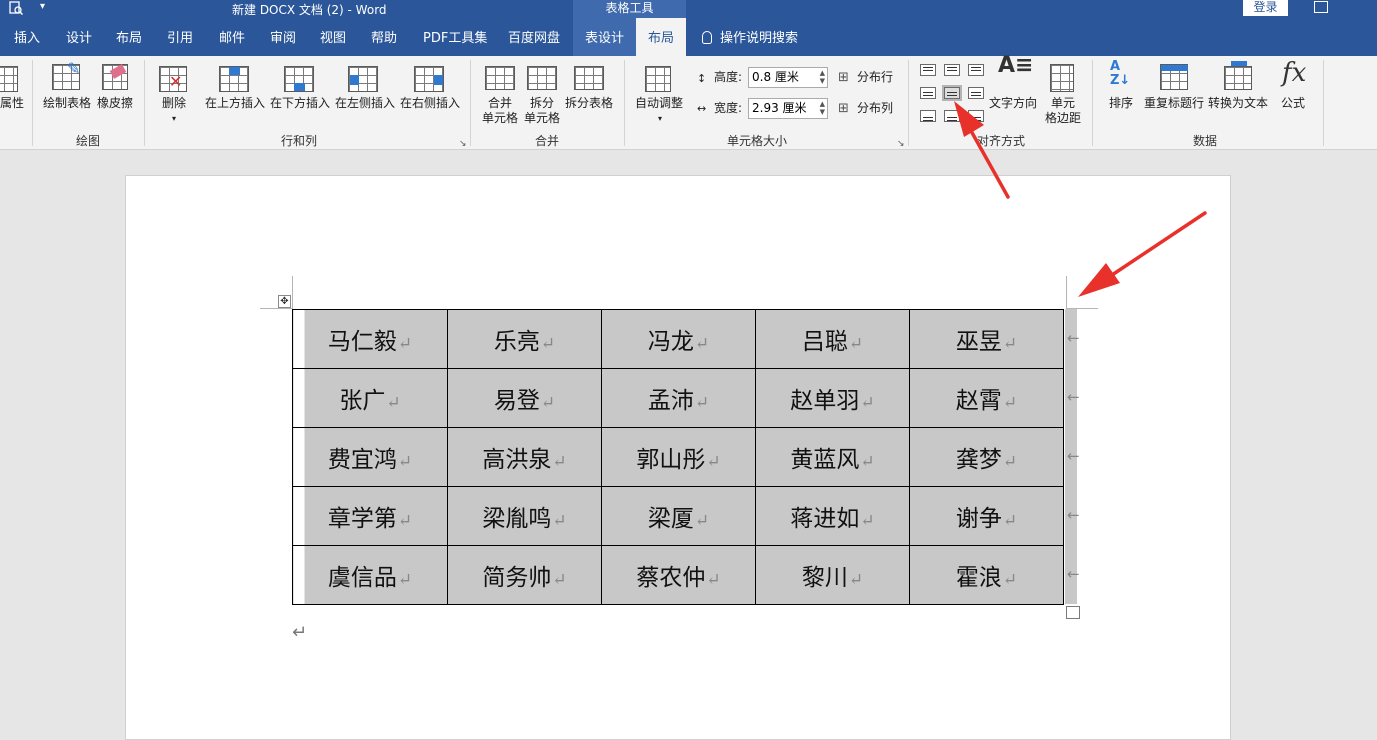 Image resolution: width=1377 pixels, height=740 pixels. I want to click on sort-icon: A Z↓, so click(1120, 73).